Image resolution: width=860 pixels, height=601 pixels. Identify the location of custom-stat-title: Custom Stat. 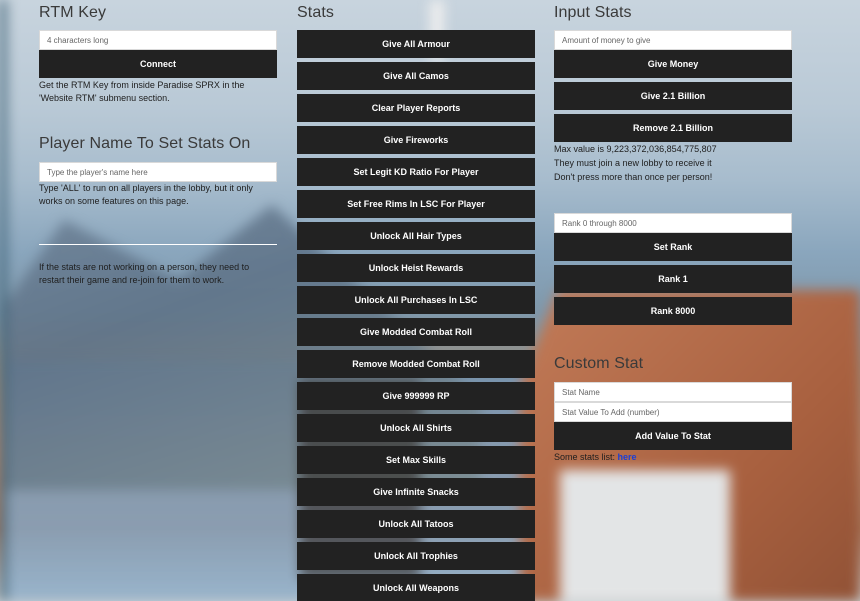
(599, 363).